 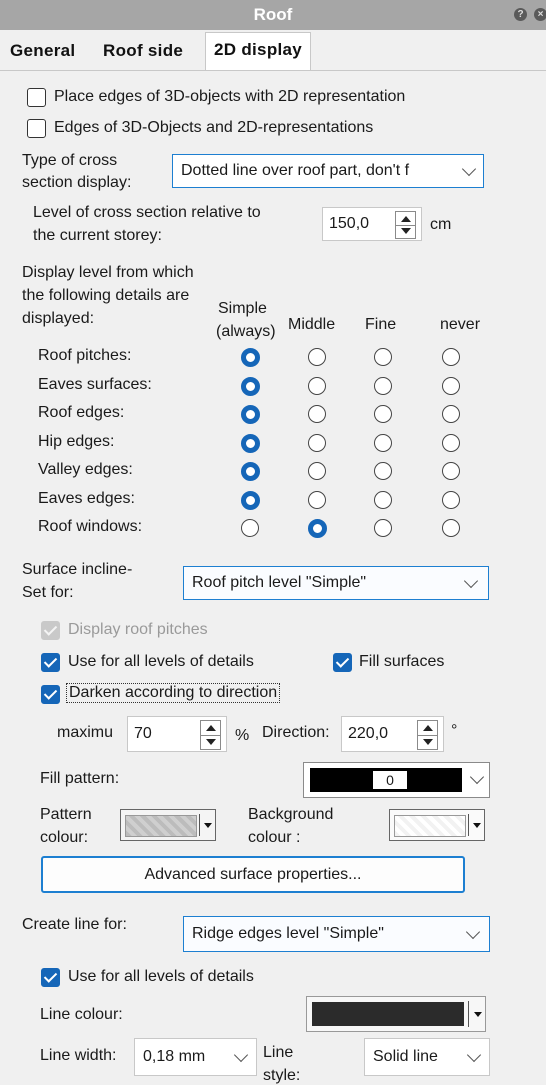 What do you see at coordinates (312, 324) in the screenshot?
I see `column-middle: Middle` at bounding box center [312, 324].